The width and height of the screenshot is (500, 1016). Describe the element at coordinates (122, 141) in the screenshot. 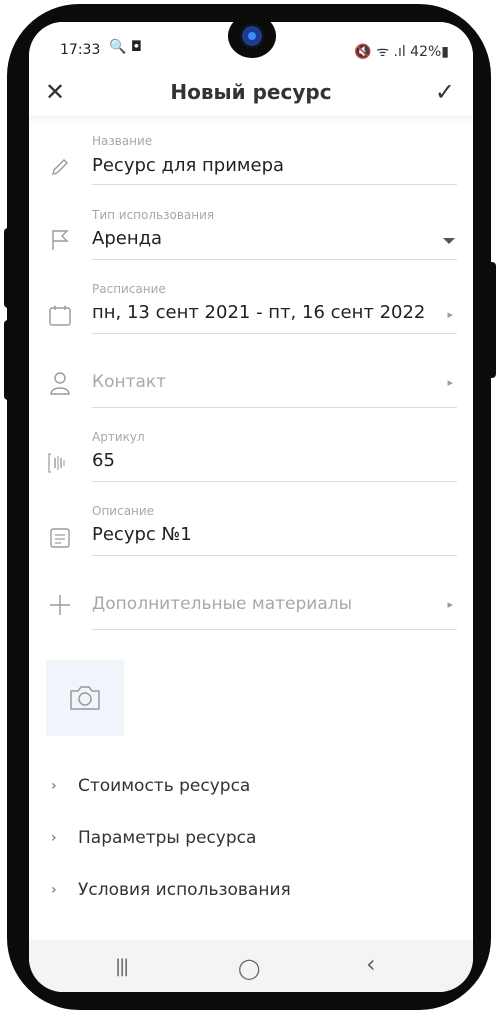

I see `name-label: Название` at that location.